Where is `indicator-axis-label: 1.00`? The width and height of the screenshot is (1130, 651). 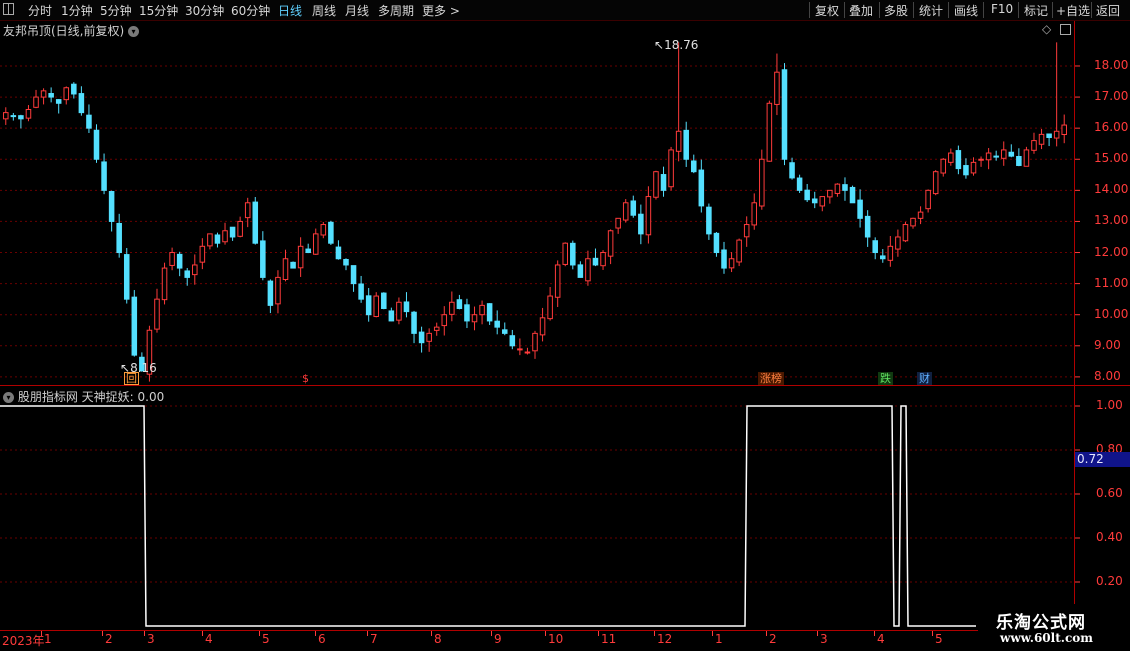 indicator-axis-label: 1.00 is located at coordinates (1109, 405).